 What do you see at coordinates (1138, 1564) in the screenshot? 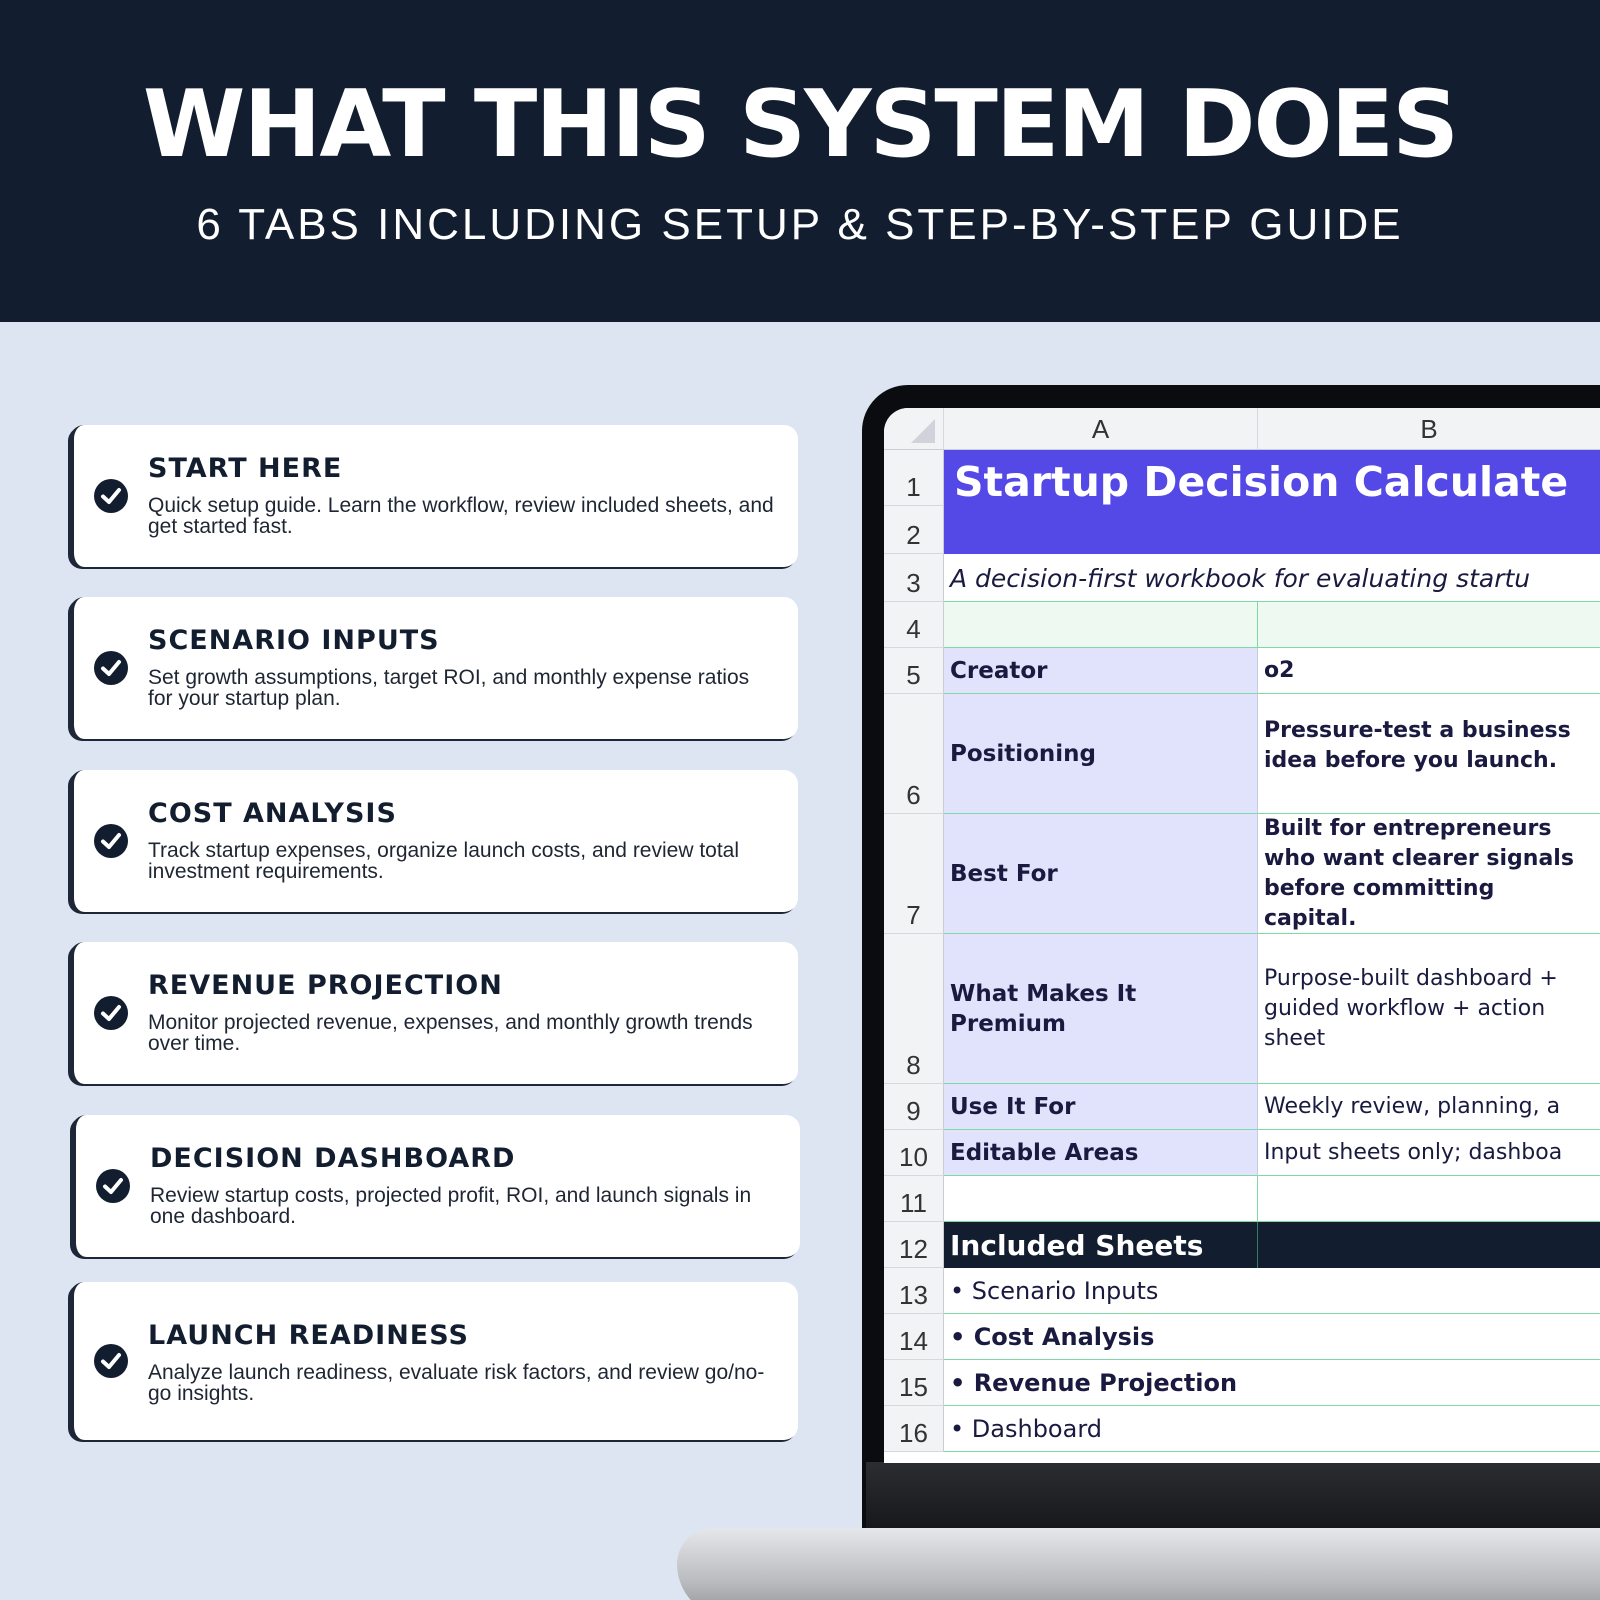
I see `laptop-base` at bounding box center [1138, 1564].